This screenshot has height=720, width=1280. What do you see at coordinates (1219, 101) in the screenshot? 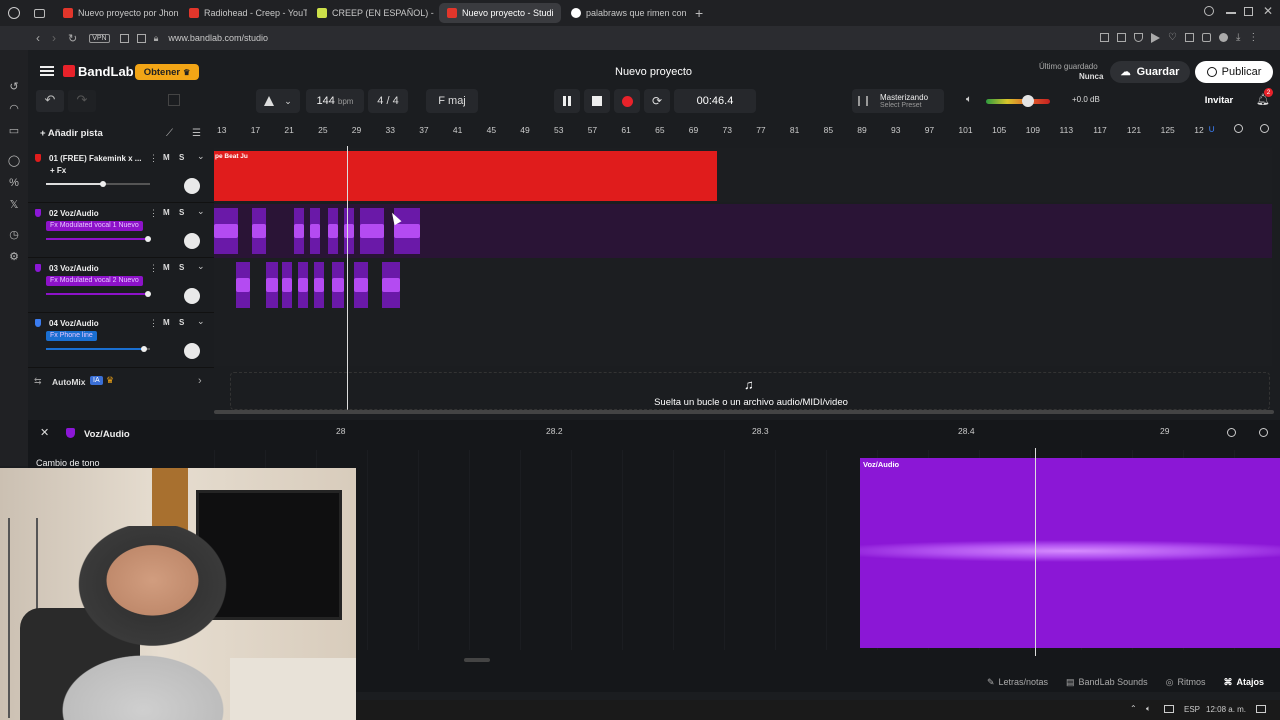
I see `invite-button: Invitar` at bounding box center [1219, 101].